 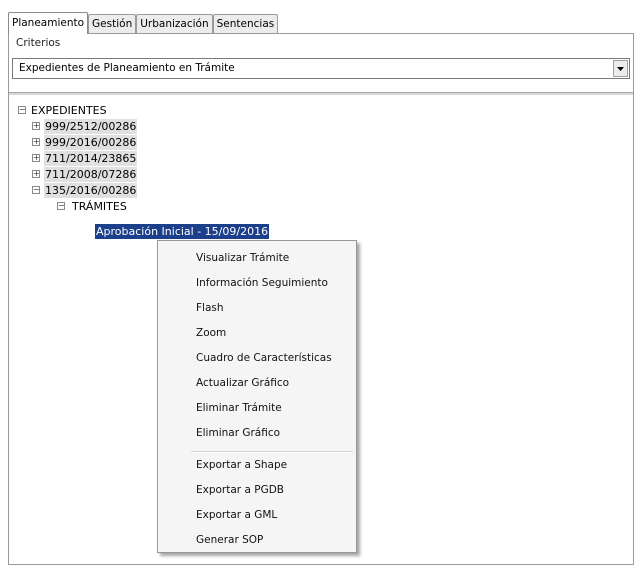 I want to click on tab-sentencias: Sentencias, so click(x=245, y=24).